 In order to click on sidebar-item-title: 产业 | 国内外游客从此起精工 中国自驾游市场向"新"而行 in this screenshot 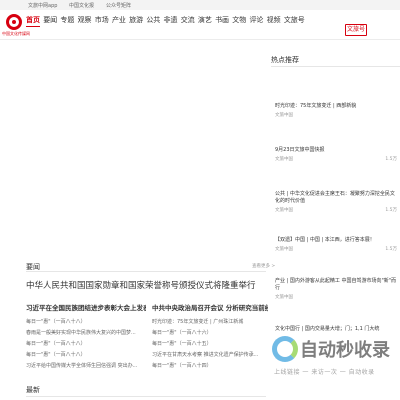, I will do `click(336, 285)`.